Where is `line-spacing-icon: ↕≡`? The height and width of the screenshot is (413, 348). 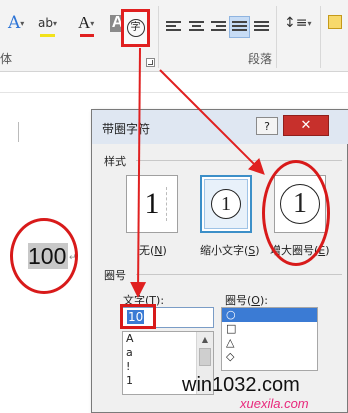 line-spacing-icon: ↕≡ is located at coordinates (296, 23).